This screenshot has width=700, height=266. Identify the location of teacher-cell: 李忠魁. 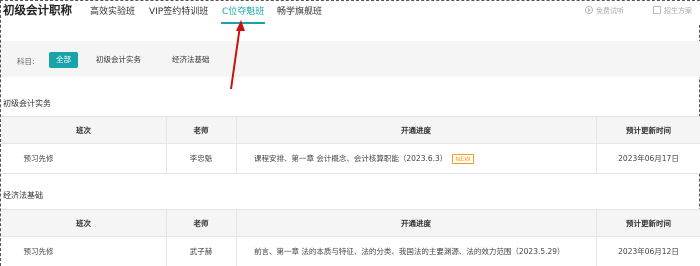
(201, 158).